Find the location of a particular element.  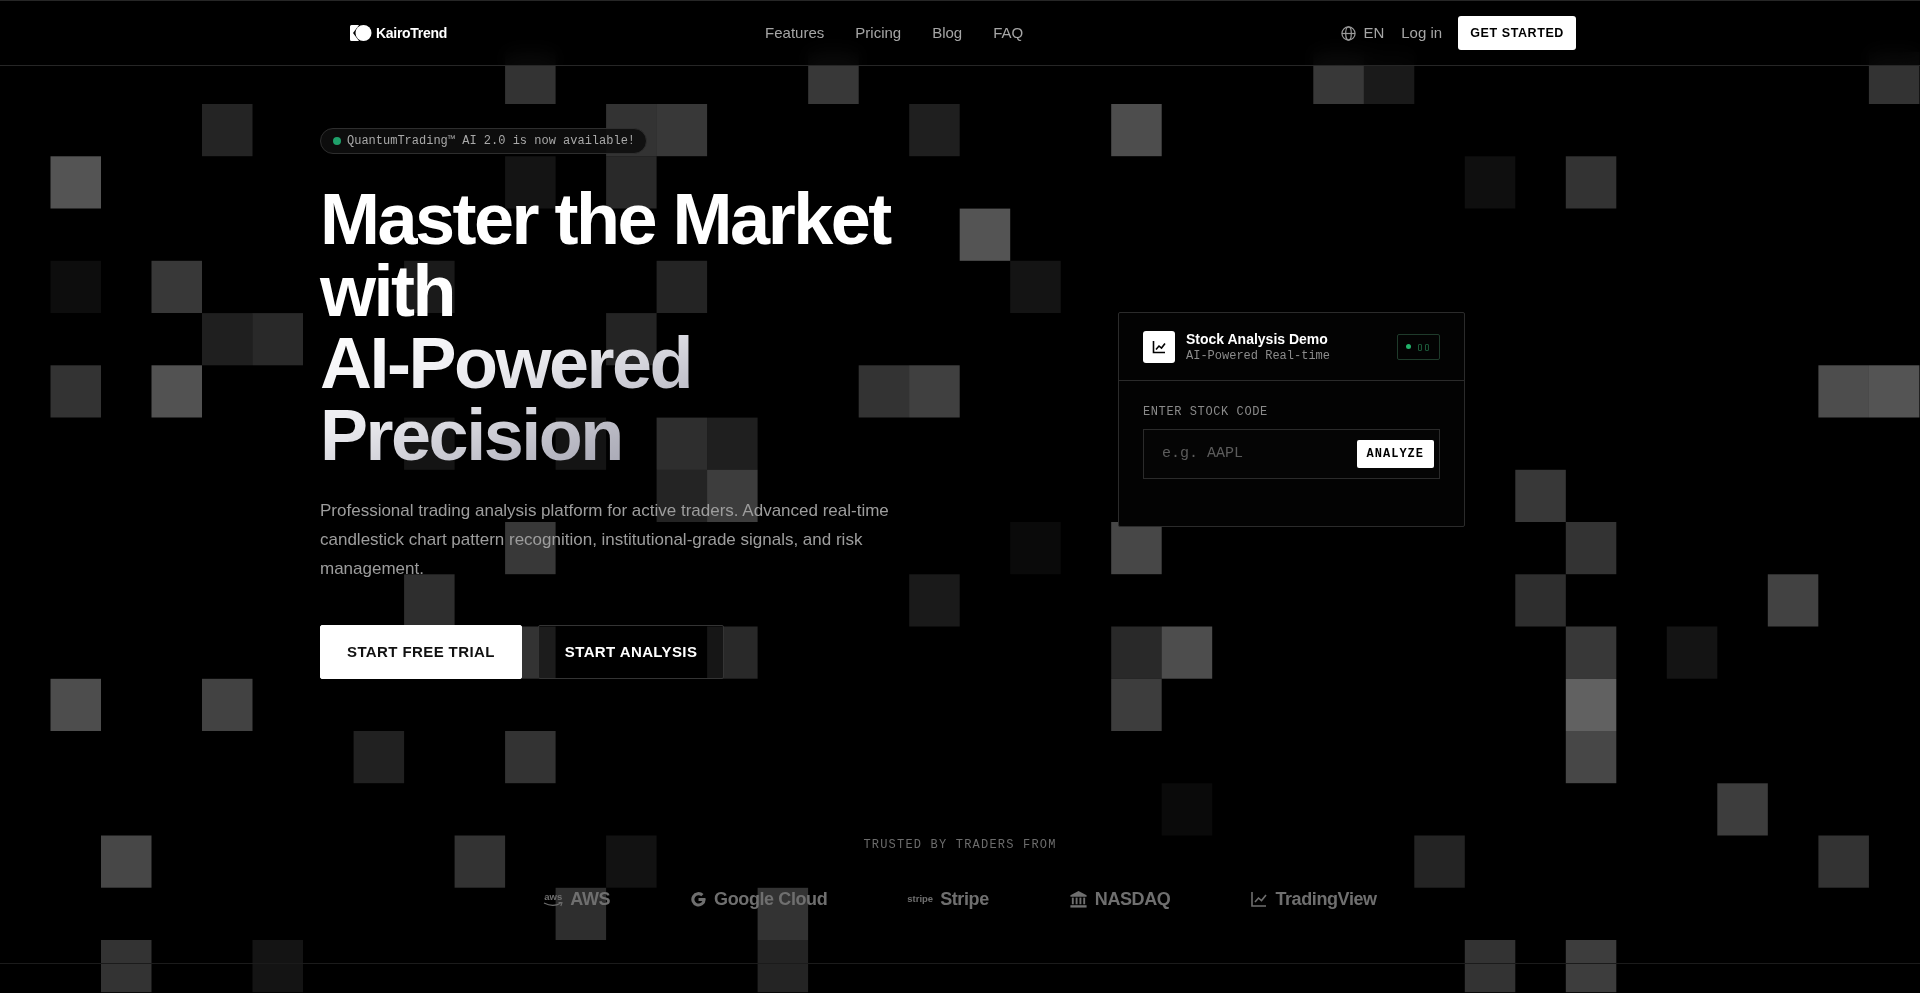

field-label: ENTER STOCK CODE is located at coordinates (1206, 412).